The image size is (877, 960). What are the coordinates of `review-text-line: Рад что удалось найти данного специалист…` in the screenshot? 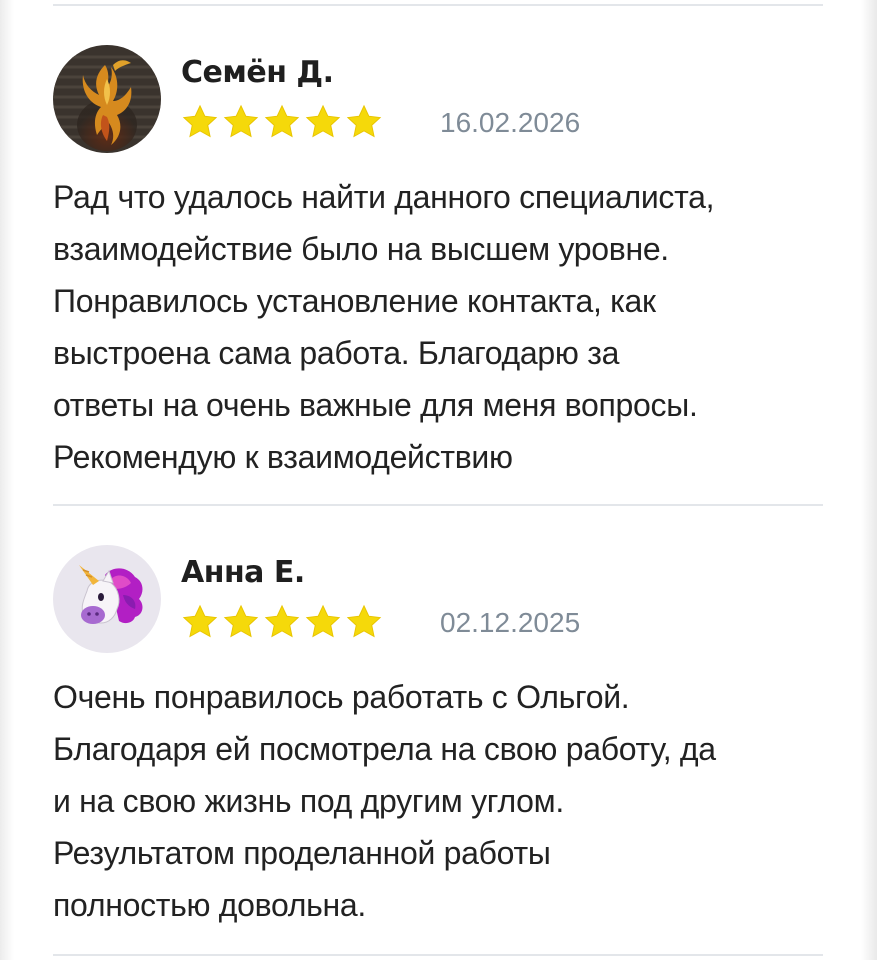 It's located at (384, 197).